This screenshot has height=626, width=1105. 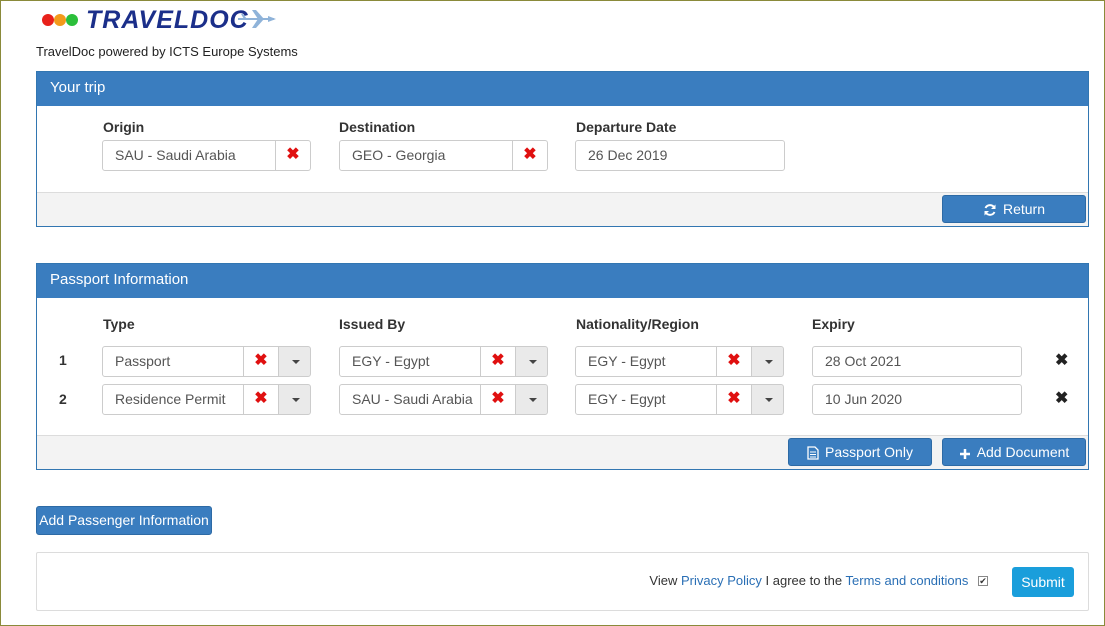 What do you see at coordinates (1024, 209) in the screenshot?
I see `return-button-label: Return` at bounding box center [1024, 209].